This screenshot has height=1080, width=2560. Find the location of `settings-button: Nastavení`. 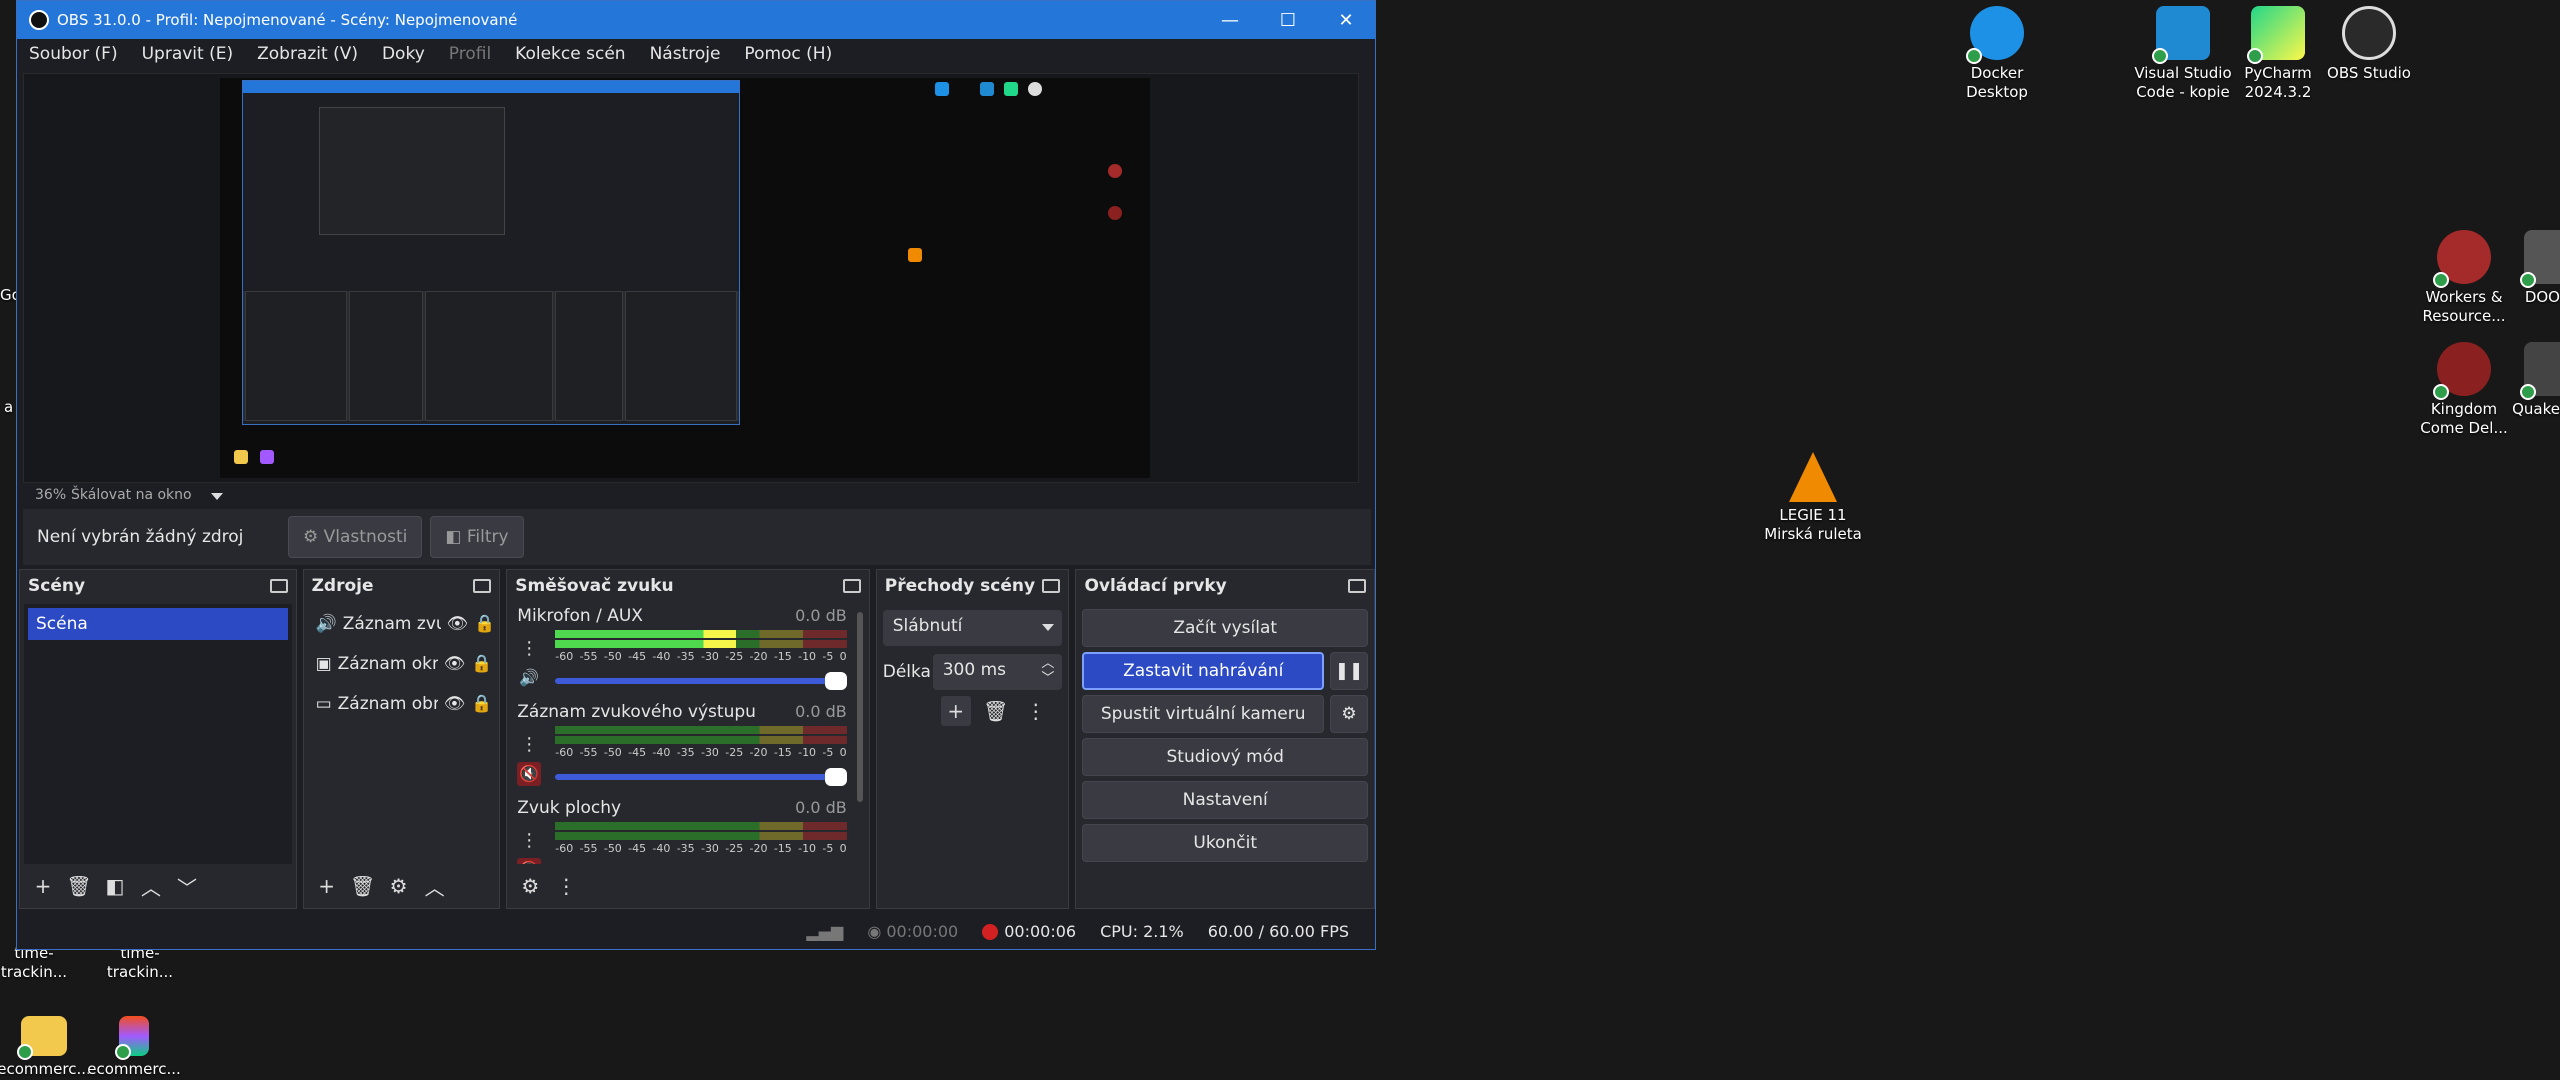

settings-button: Nastavení is located at coordinates (1225, 800).